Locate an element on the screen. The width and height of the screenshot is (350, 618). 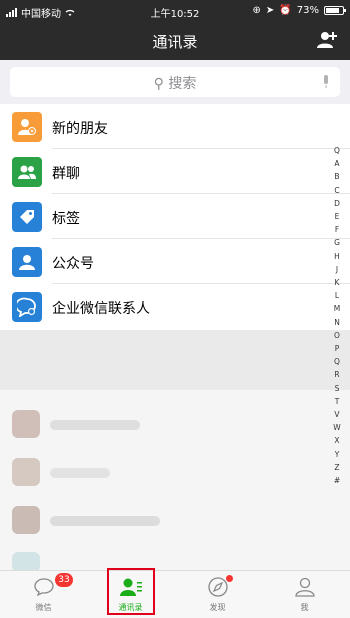
battery-percent: 73% is located at coordinates (307, 10).